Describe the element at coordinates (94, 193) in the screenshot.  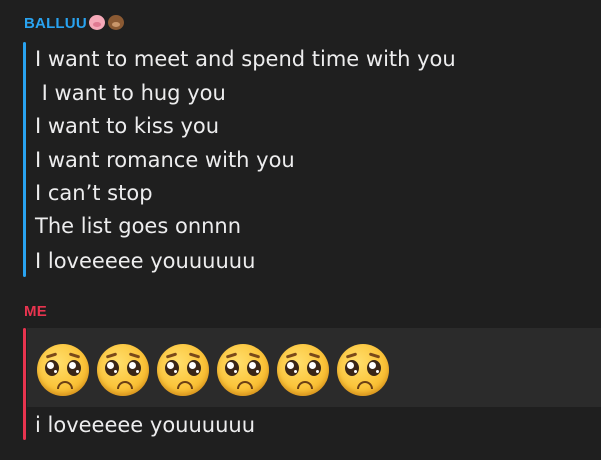
I see `message-line: I can’t stop` at that location.